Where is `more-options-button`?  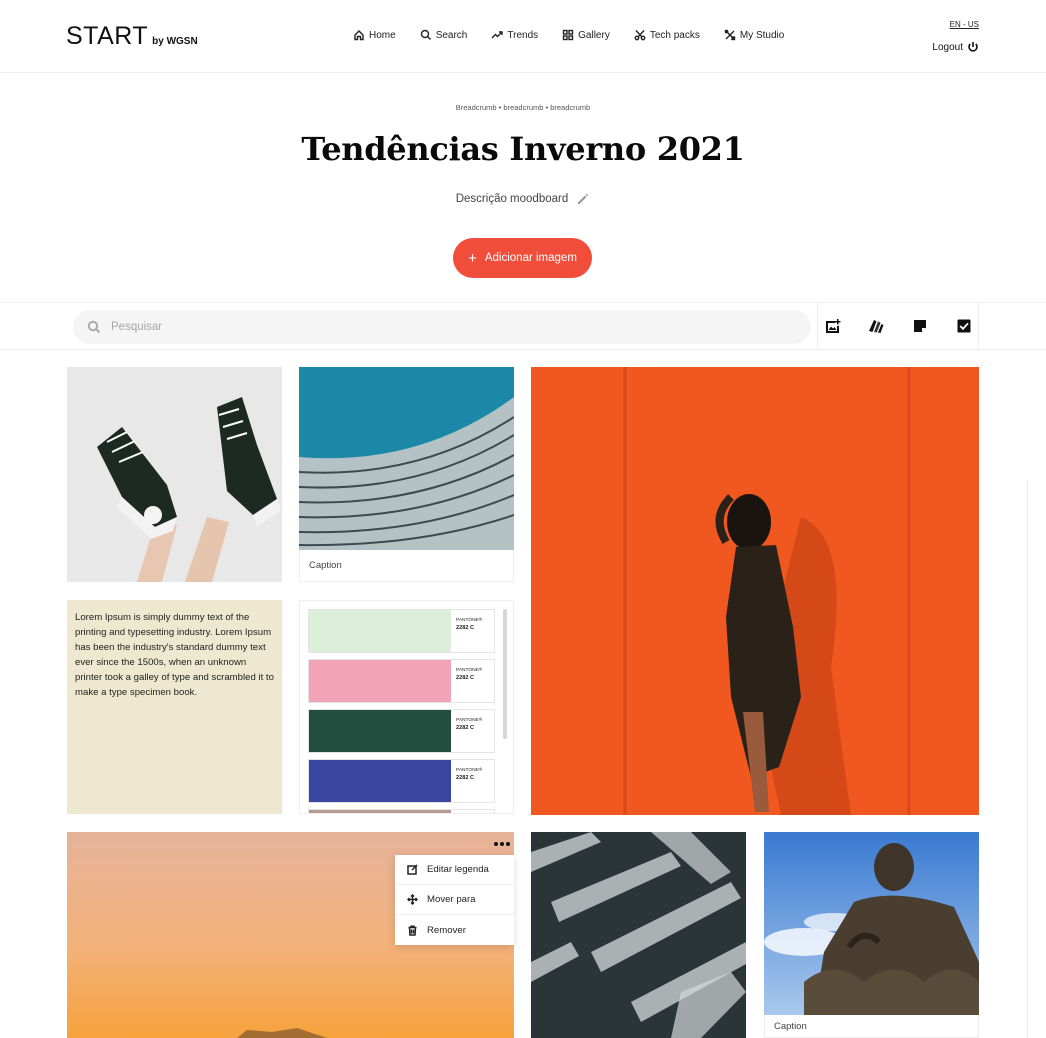
more-options-button is located at coordinates (502, 844).